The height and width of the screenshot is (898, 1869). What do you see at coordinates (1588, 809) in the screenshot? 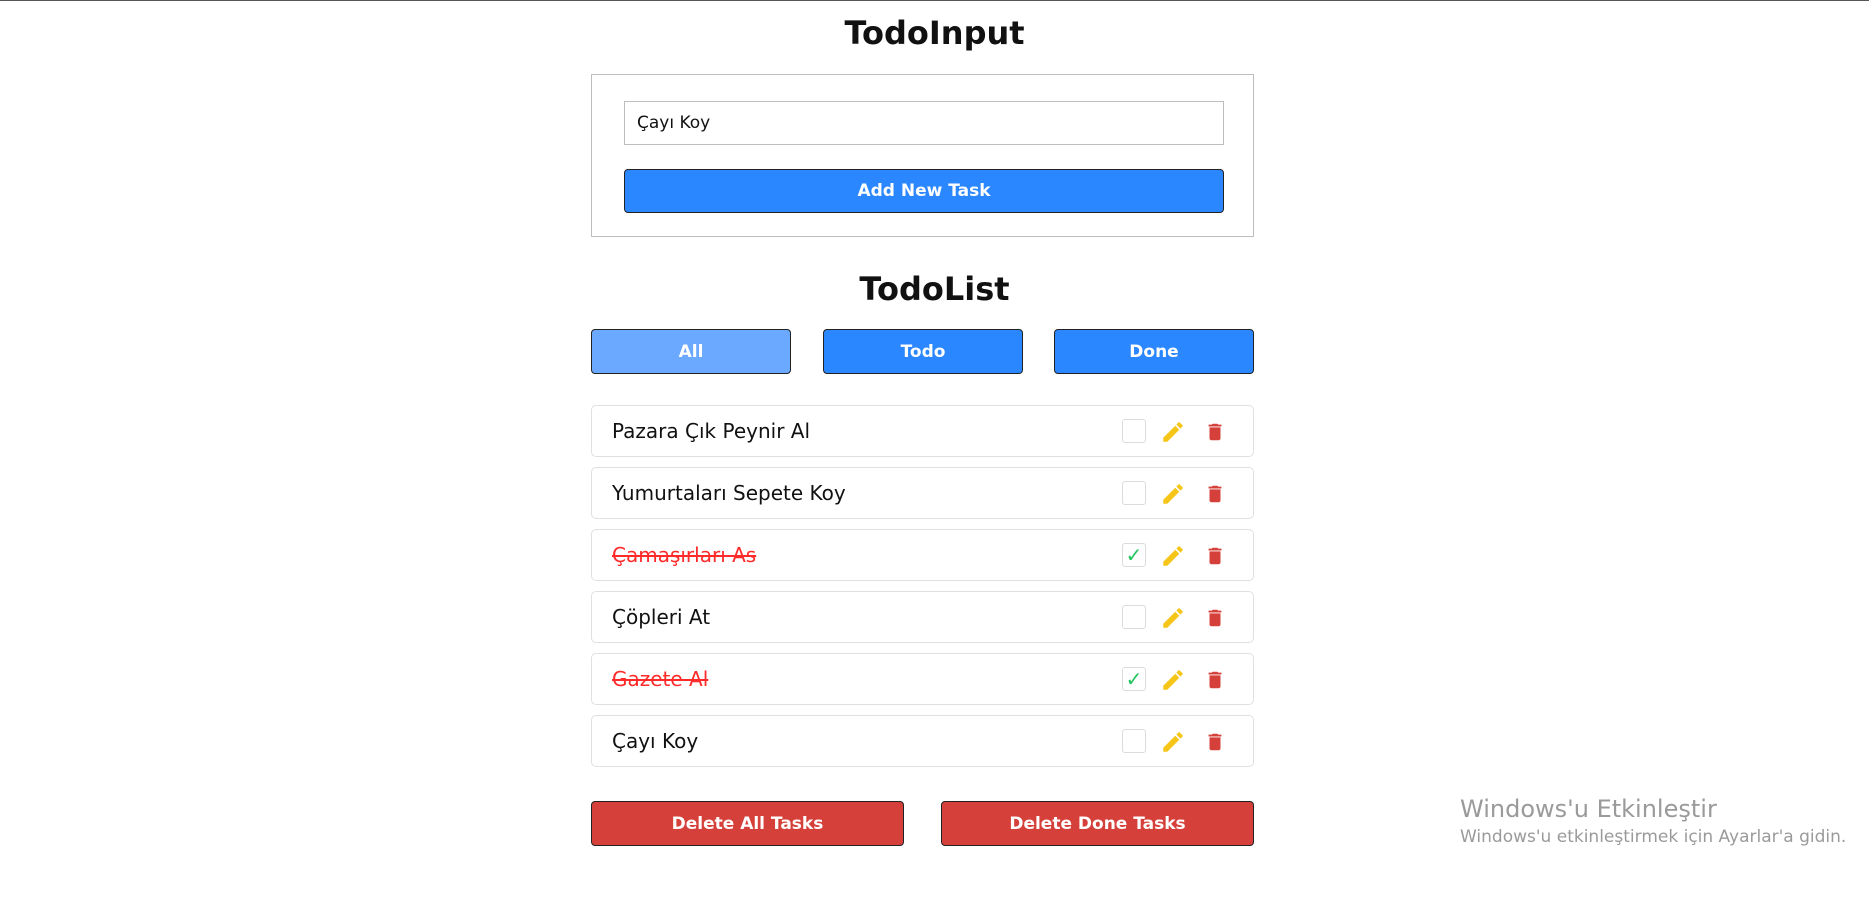
I see `watermark-title: Windows'u Etkinleştir` at bounding box center [1588, 809].